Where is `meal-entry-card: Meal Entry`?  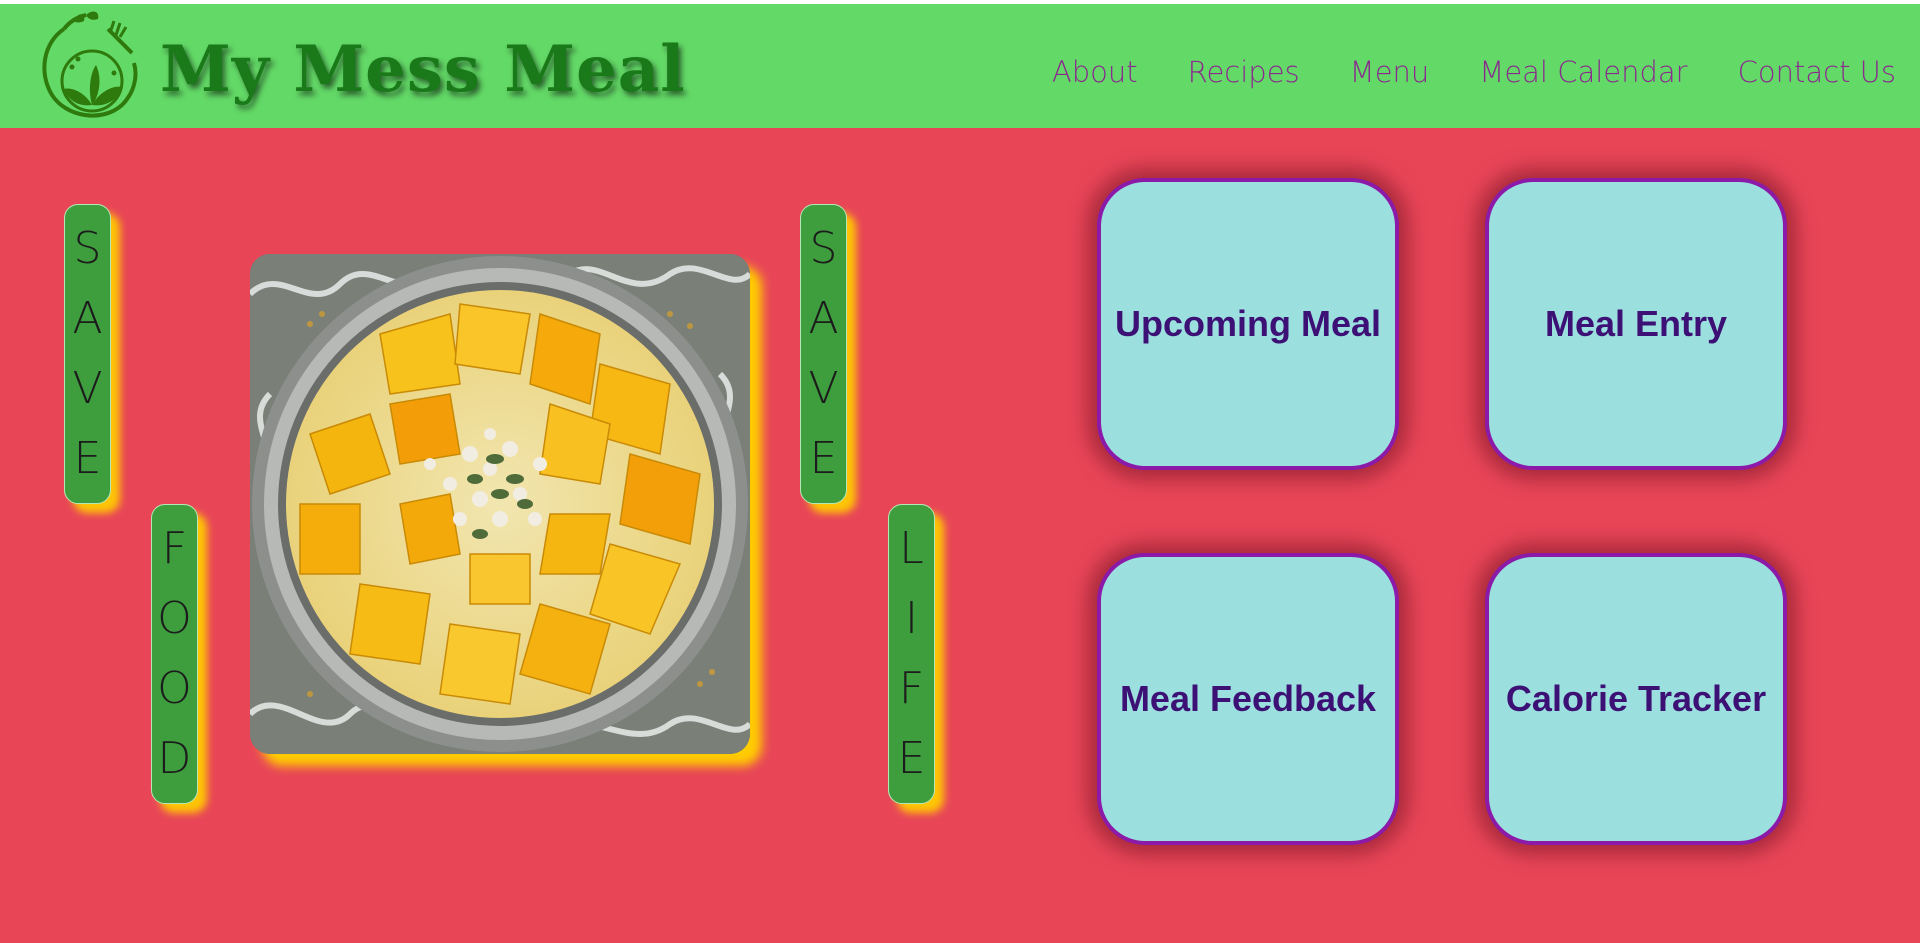 meal-entry-card: Meal Entry is located at coordinates (1636, 324).